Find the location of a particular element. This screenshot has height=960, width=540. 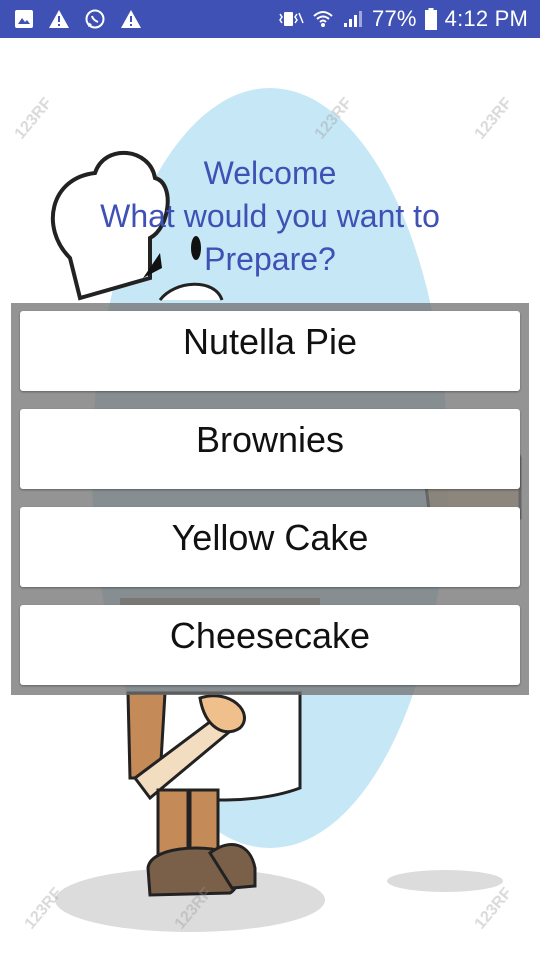

whatsapp-icon is located at coordinates (95, 19).